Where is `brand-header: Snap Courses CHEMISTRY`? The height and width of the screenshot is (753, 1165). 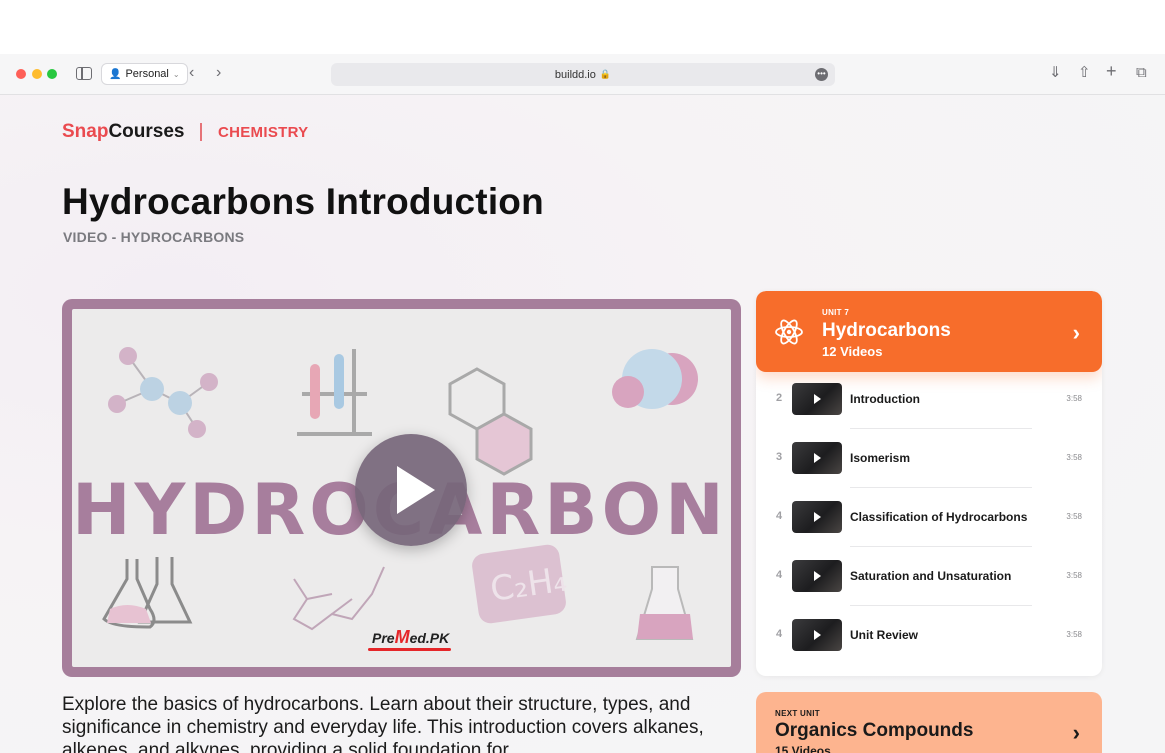 brand-header: Snap Courses CHEMISTRY is located at coordinates (185, 132).